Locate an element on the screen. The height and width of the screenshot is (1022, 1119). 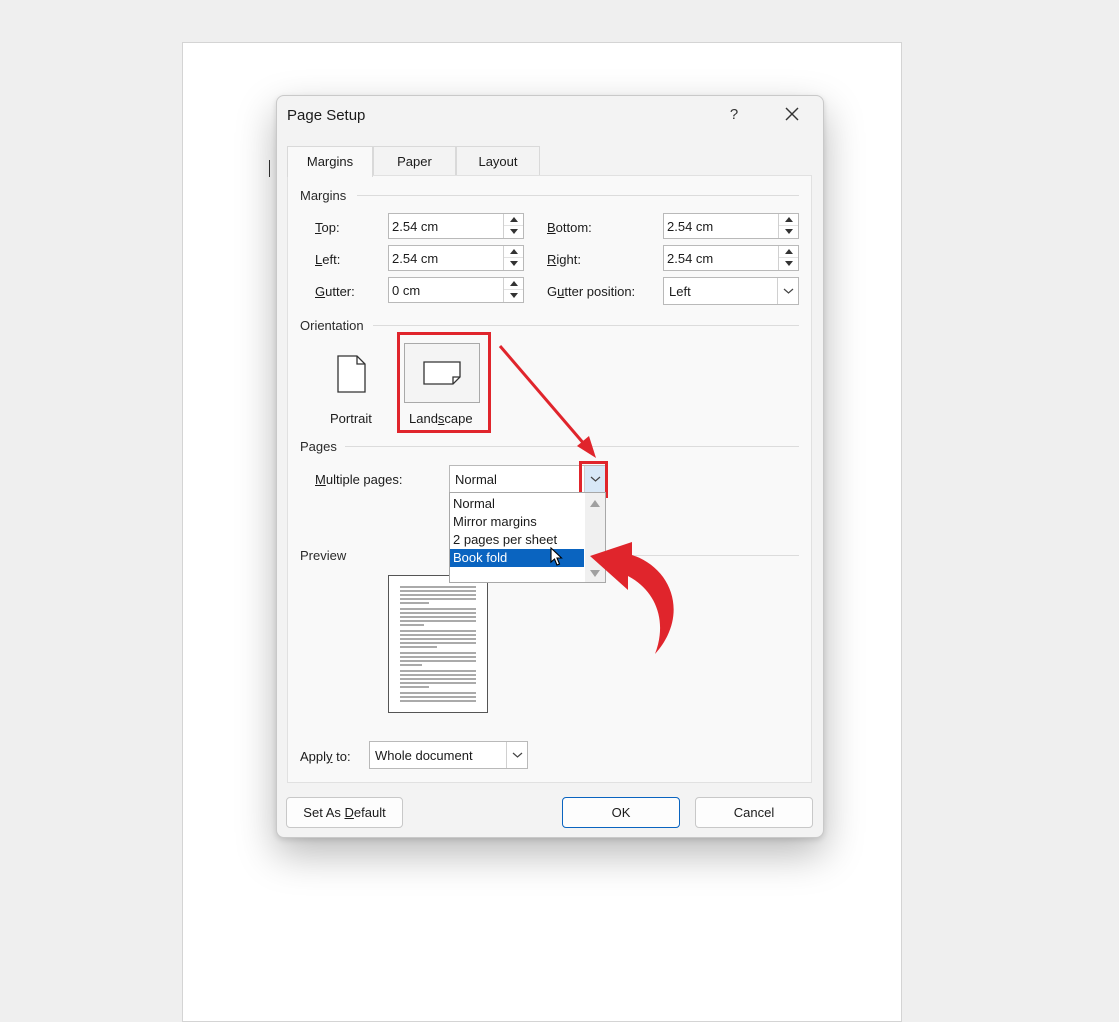
bottom-margin-spinner: 2.54 cm is located at coordinates (731, 226).